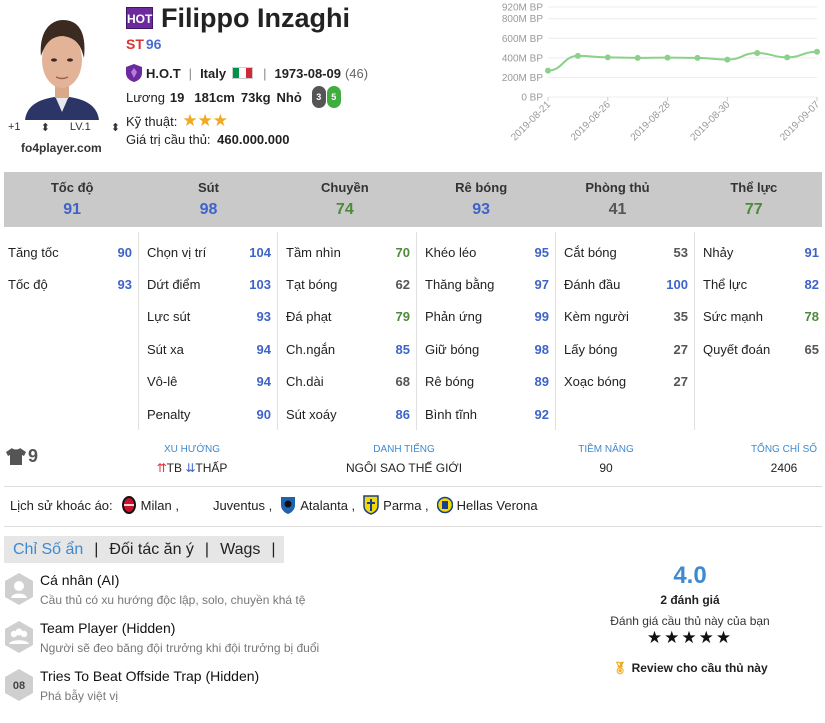 The image size is (825, 723). I want to click on height: 181cm, so click(214, 97).